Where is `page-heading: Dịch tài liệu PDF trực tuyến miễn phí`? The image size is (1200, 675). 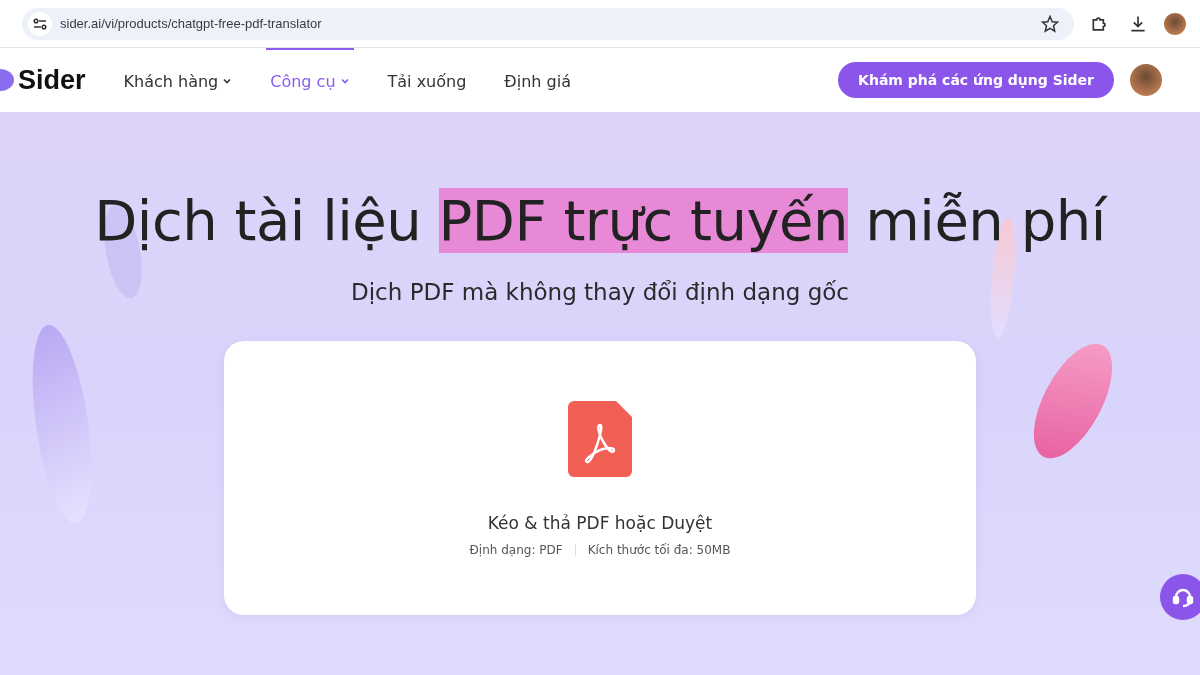
page-heading: Dịch tài liệu PDF trực tuyến miễn phí is located at coordinates (600, 220).